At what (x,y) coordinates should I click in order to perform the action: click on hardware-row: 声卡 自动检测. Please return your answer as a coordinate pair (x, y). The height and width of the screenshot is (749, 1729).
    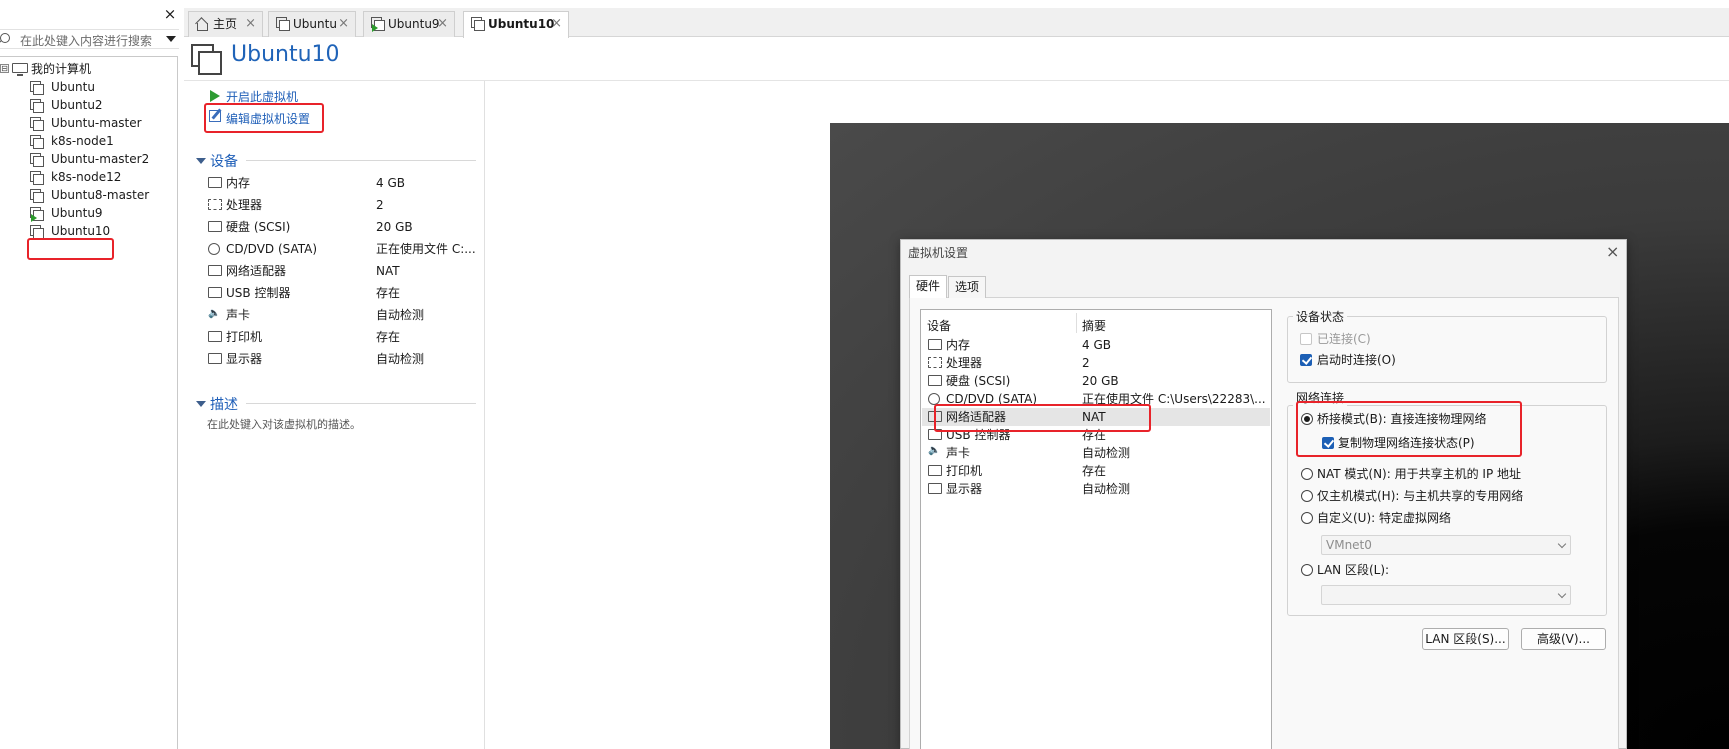
    Looking at the image, I should click on (1096, 452).